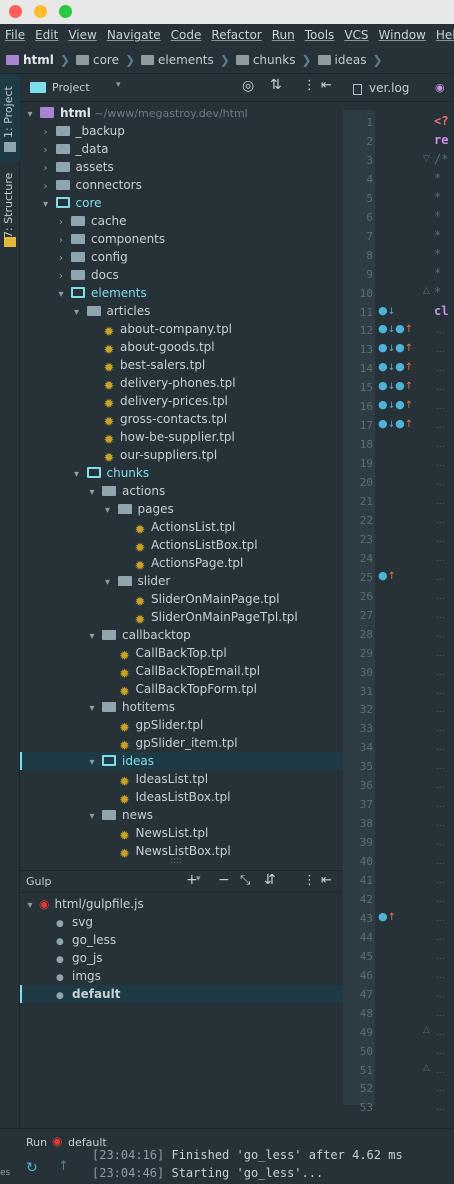  Describe the element at coordinates (181, 726) in the screenshot. I see `tree-file-item: ✹ gpSlider.tpl` at that location.